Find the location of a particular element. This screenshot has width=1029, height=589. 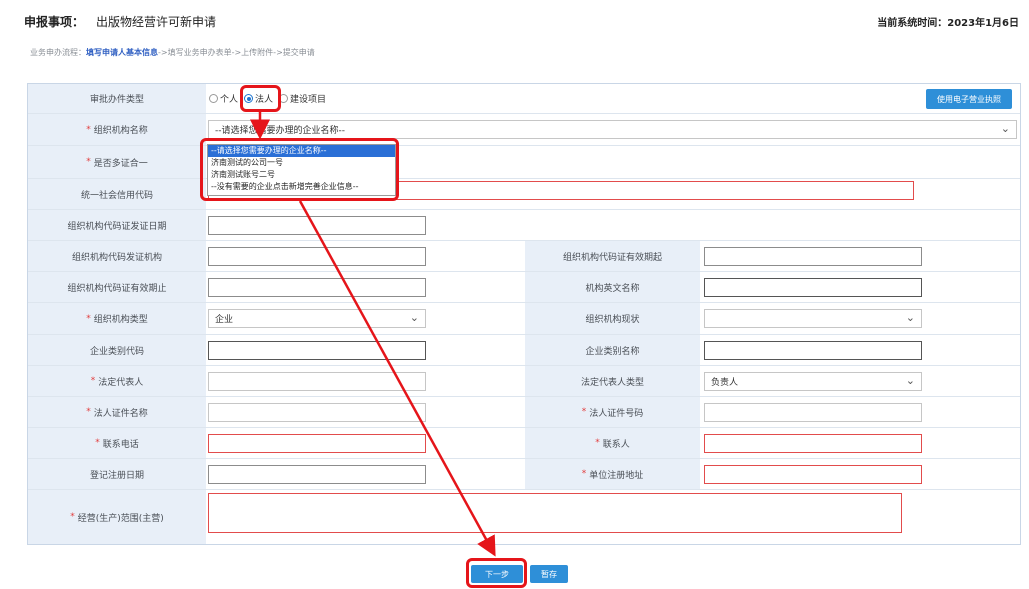

radio-individual: 个人 is located at coordinates (223, 98).